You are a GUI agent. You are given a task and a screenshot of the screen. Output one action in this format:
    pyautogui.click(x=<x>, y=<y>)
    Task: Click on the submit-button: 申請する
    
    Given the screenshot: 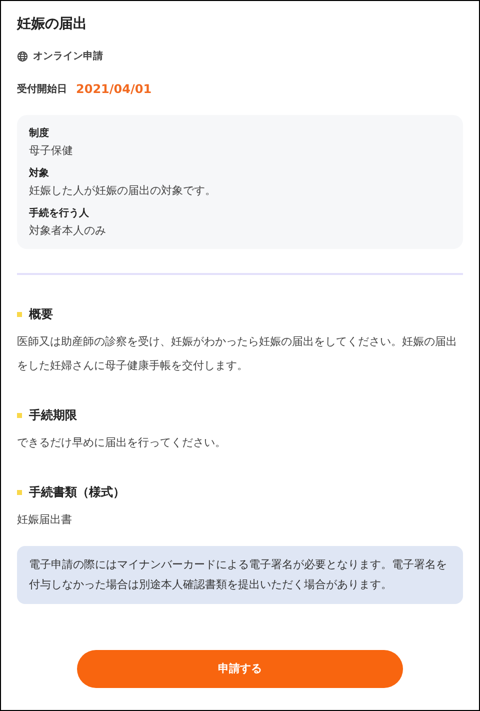 What is the action you would take?
    pyautogui.click(x=240, y=669)
    